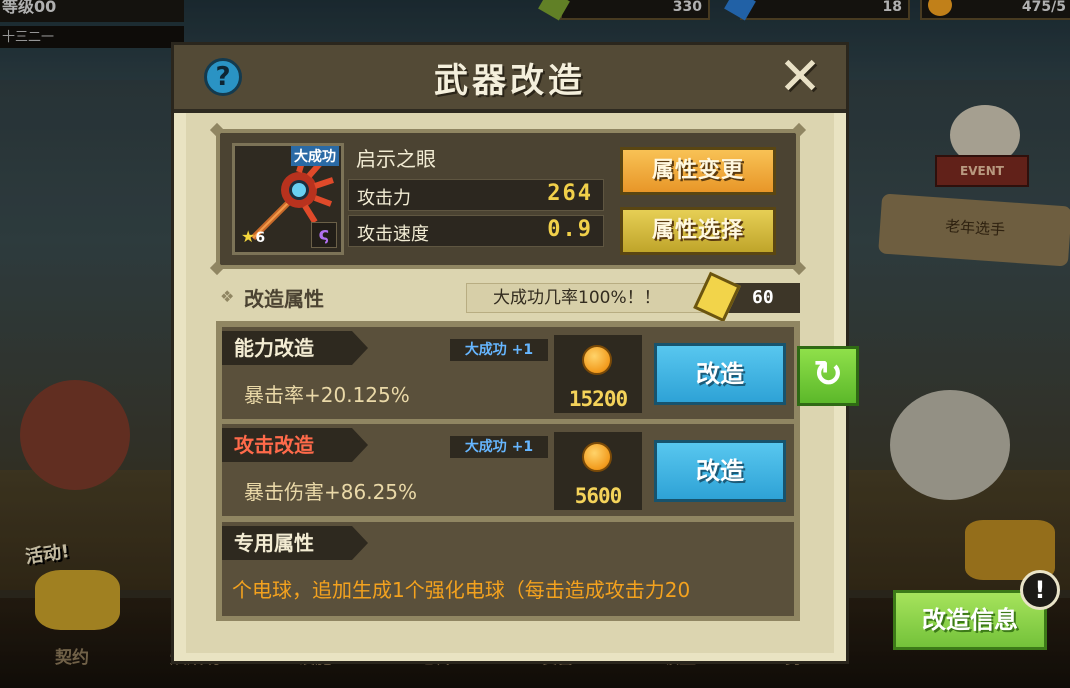  What do you see at coordinates (284, 299) in the screenshot?
I see `section-title: 改造属性` at bounding box center [284, 299].